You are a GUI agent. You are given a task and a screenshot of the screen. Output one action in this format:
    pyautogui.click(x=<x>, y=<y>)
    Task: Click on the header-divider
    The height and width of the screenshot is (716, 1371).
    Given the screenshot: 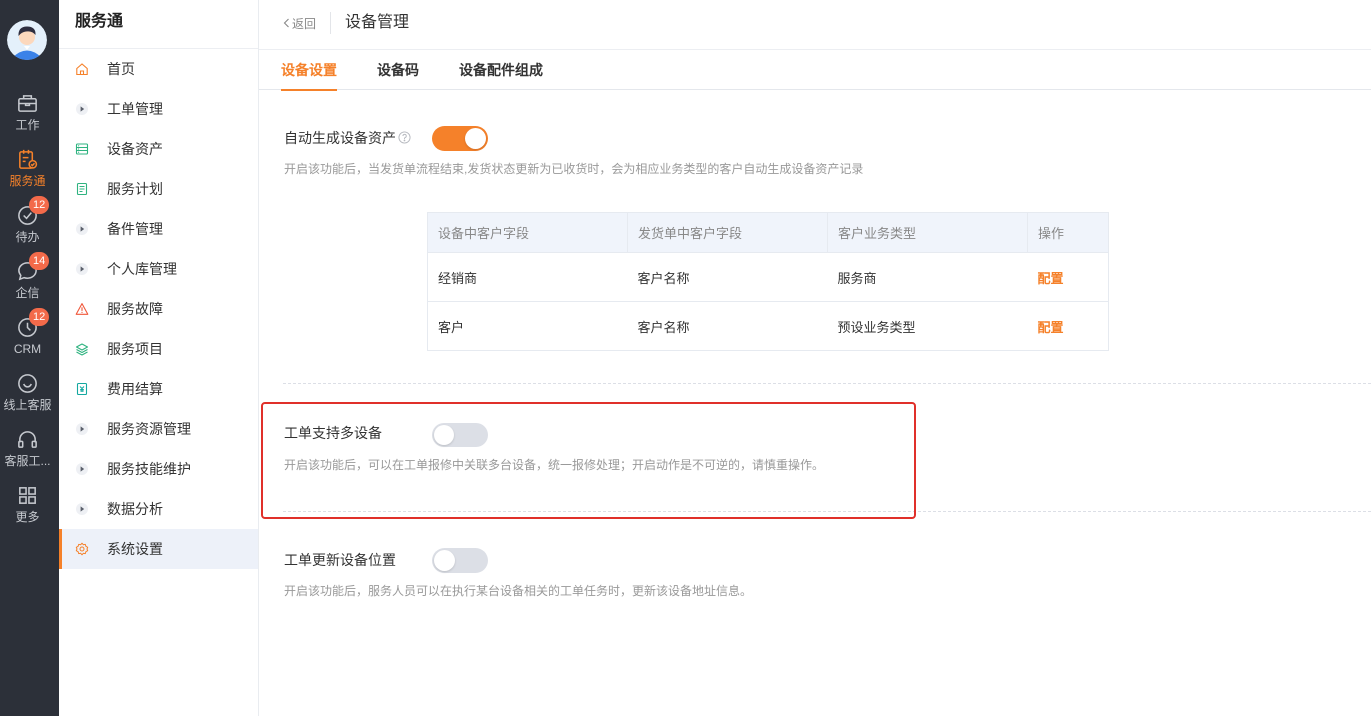 What is the action you would take?
    pyautogui.click(x=330, y=23)
    